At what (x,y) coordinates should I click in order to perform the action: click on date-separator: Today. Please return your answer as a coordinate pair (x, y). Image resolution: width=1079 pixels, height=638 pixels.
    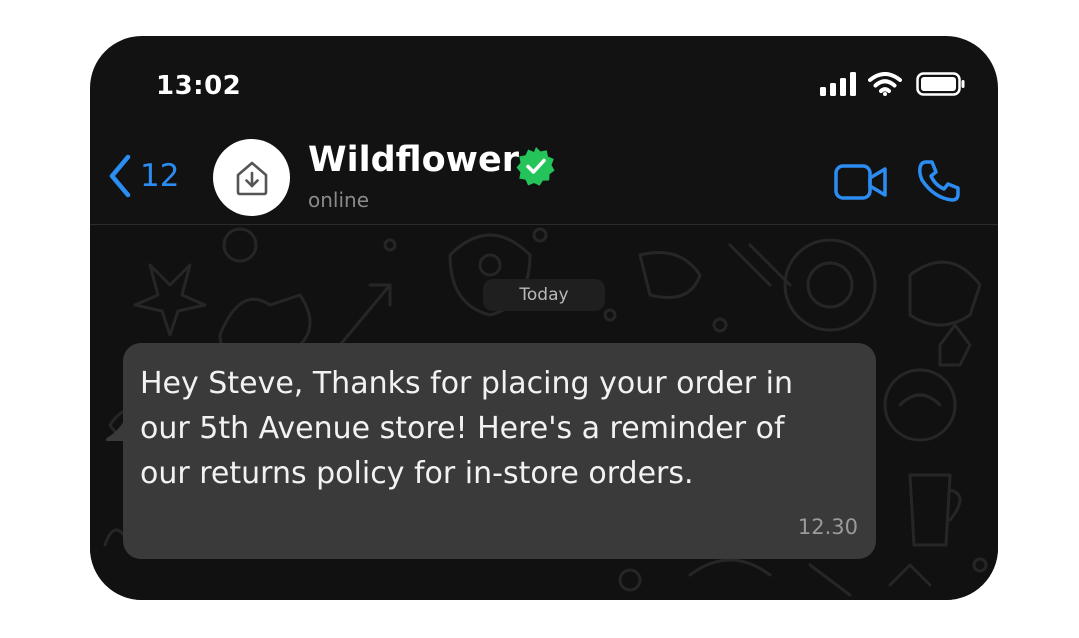
    Looking at the image, I should click on (544, 295).